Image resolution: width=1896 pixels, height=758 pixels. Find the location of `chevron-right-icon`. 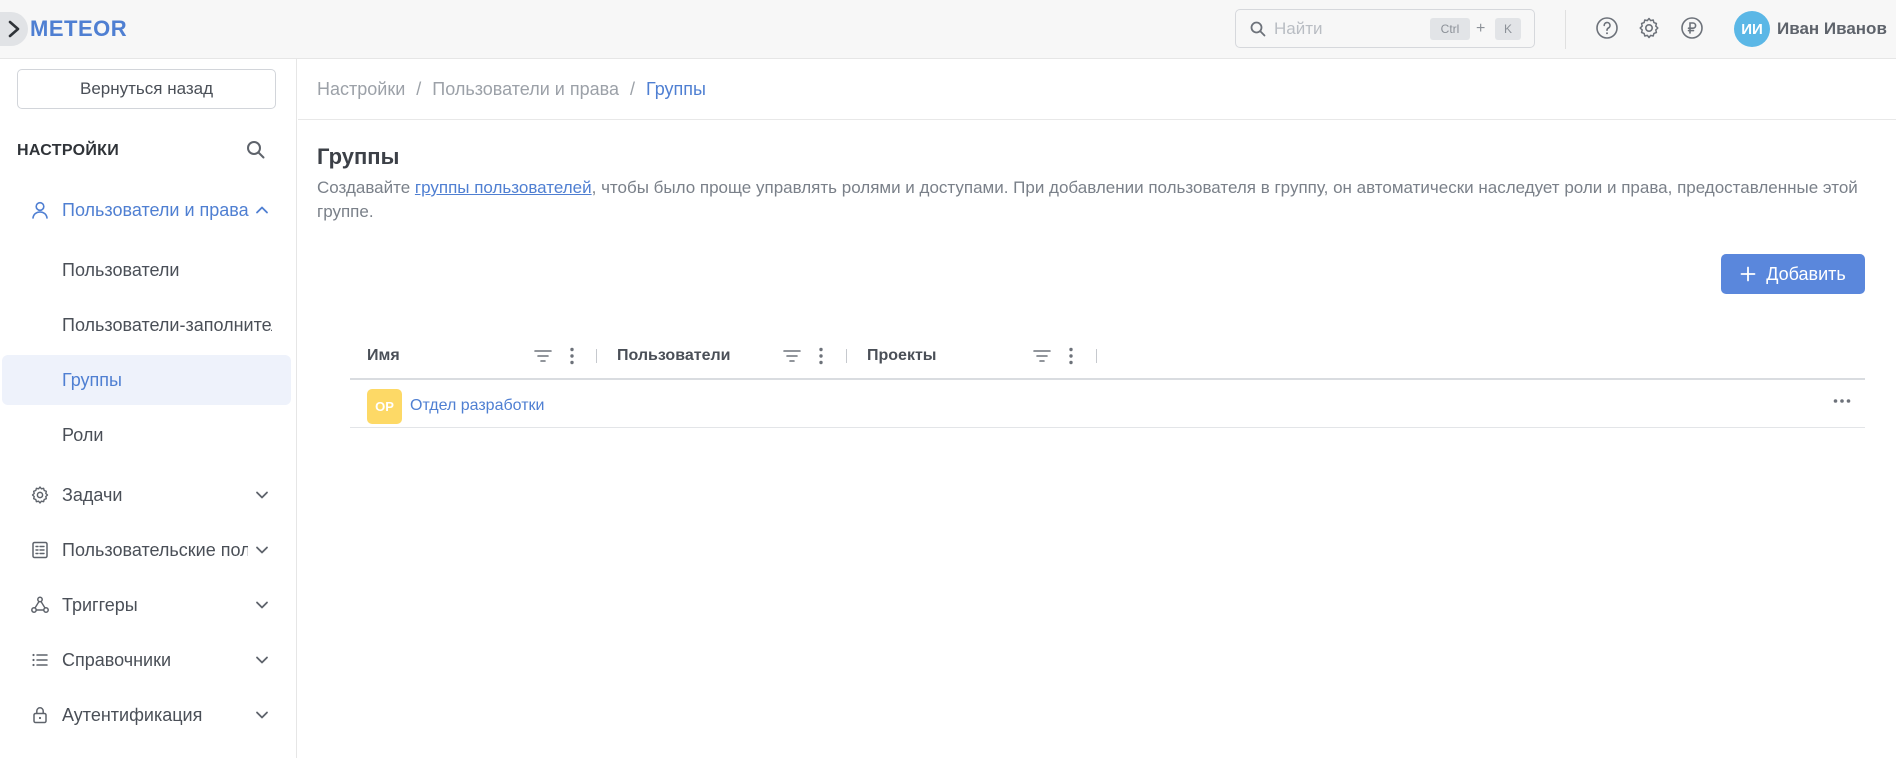

chevron-right-icon is located at coordinates (14, 29).